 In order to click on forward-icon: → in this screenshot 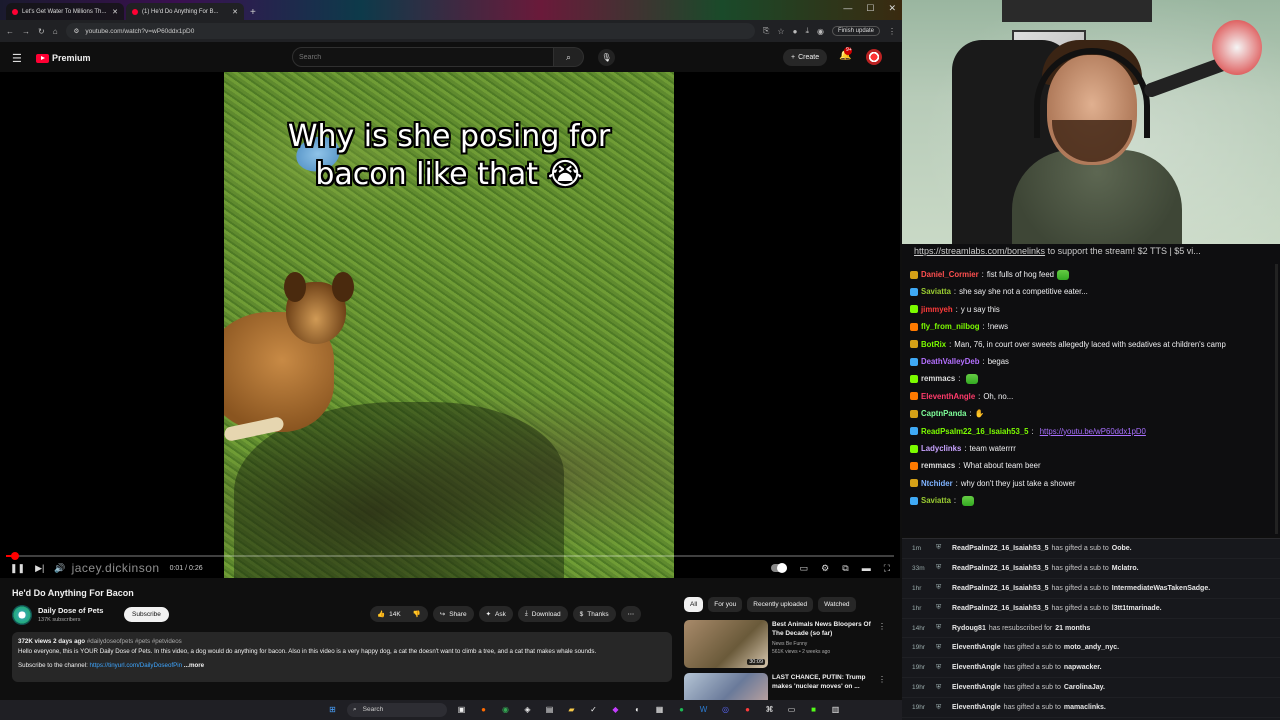, I will do `click(26, 31)`.